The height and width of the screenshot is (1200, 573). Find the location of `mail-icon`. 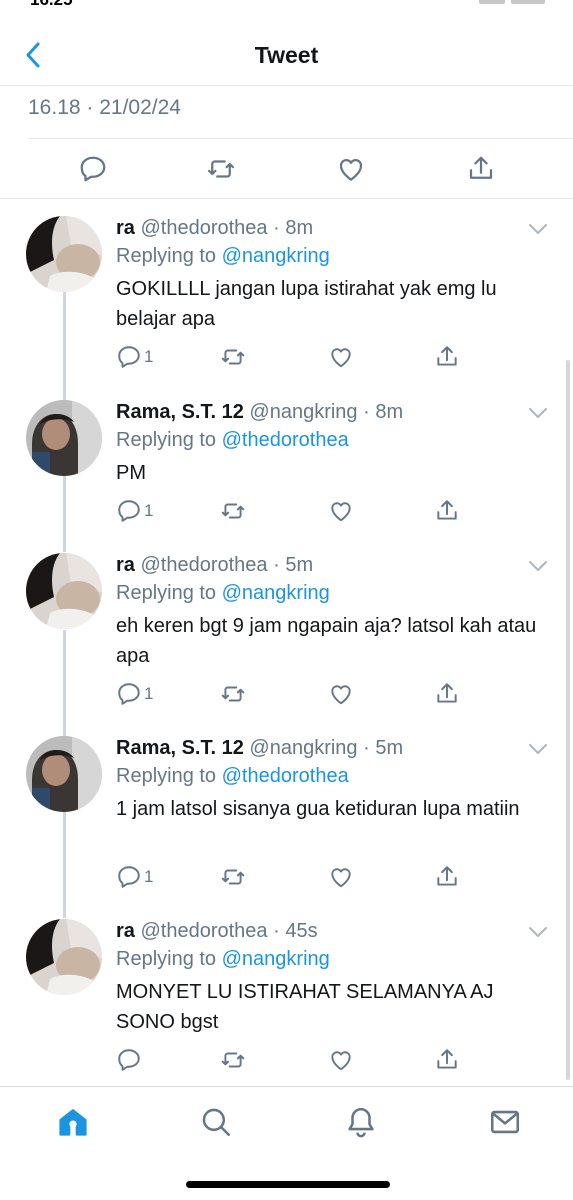

mail-icon is located at coordinates (505, 1122).